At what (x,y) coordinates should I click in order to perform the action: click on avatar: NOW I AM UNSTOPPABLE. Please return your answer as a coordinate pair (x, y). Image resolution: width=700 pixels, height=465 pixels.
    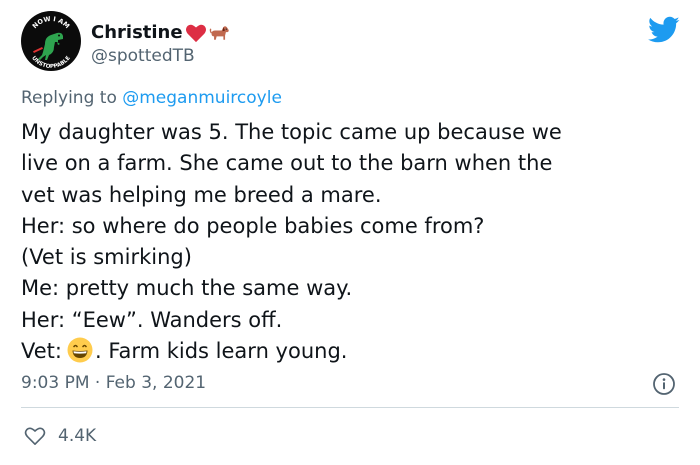
    Looking at the image, I should click on (51, 41).